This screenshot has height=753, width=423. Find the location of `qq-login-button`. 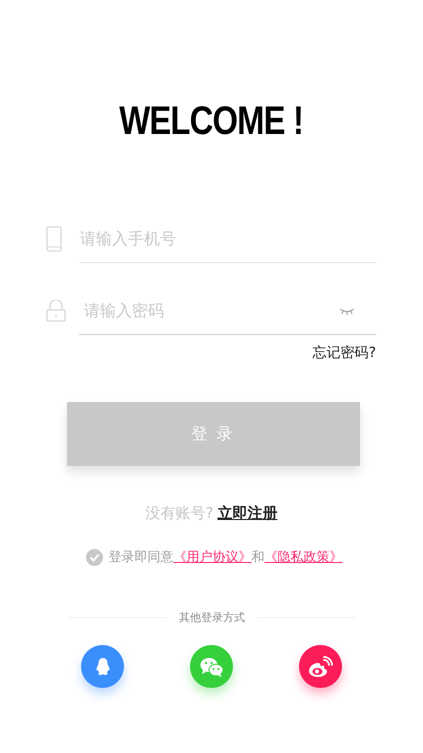

qq-login-button is located at coordinates (102, 666).